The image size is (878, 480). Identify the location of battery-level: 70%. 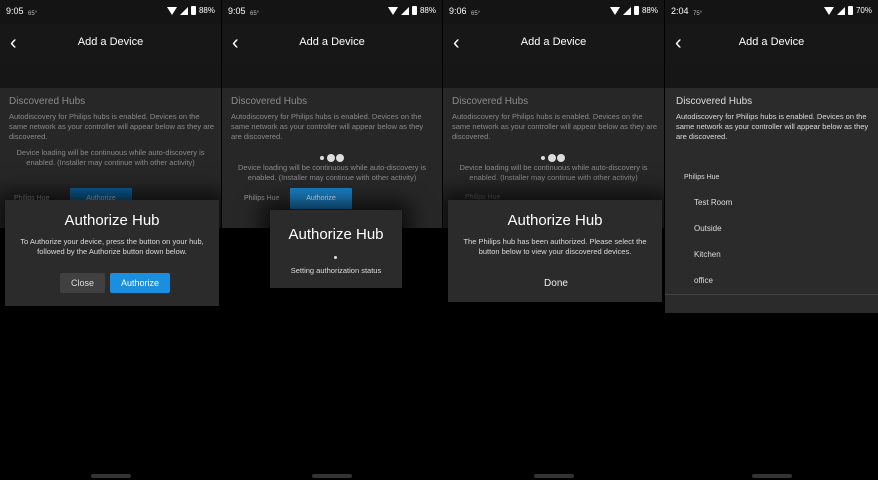
(863, 10).